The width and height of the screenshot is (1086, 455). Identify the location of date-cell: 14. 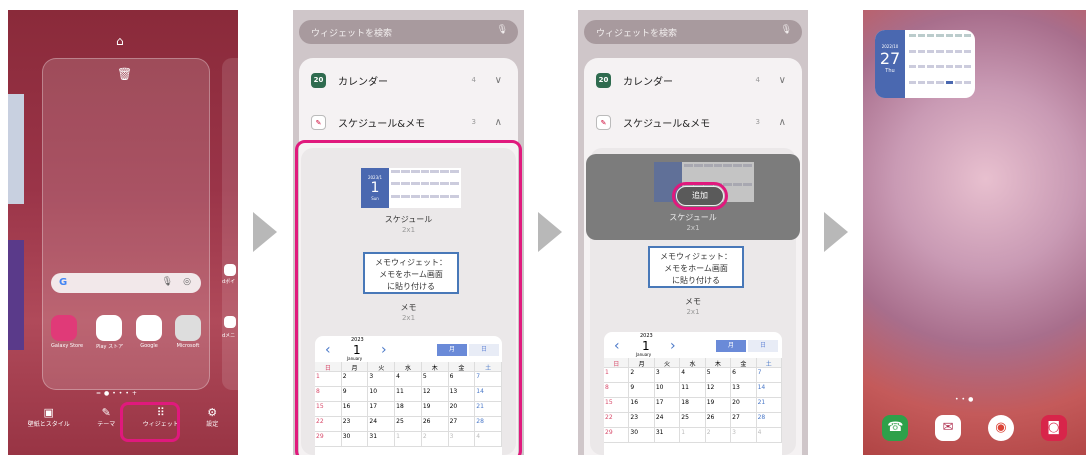
(769, 390).